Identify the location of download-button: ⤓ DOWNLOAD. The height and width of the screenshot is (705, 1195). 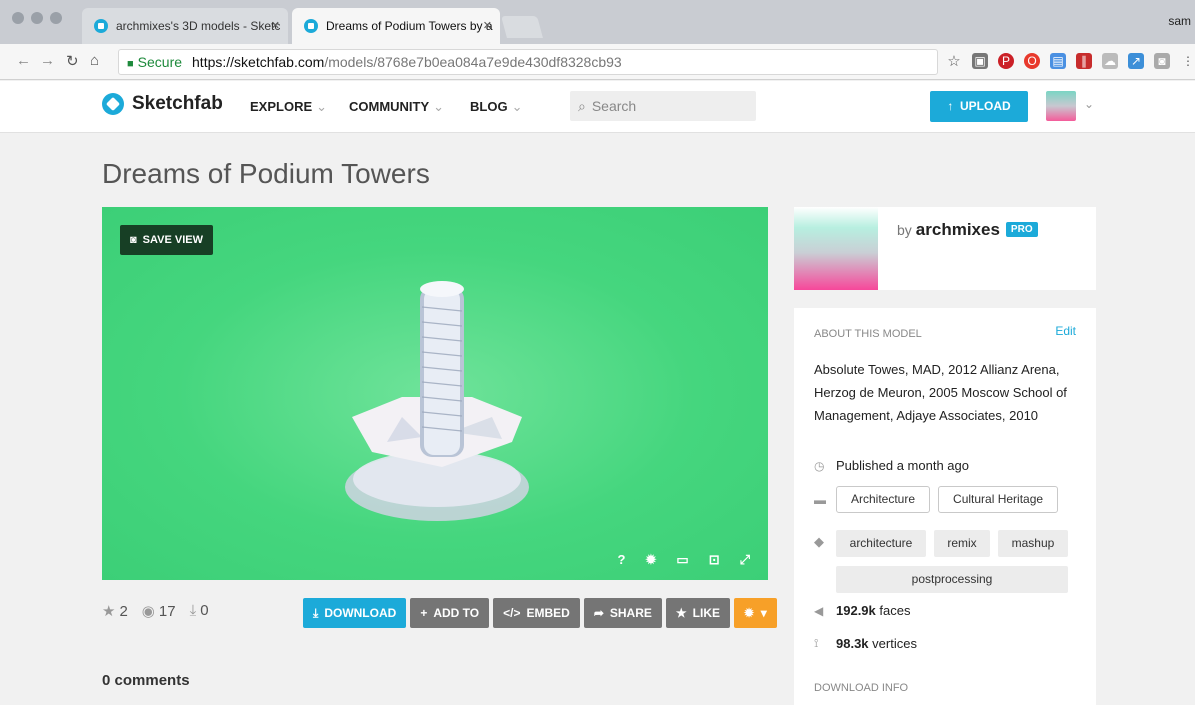
(355, 613).